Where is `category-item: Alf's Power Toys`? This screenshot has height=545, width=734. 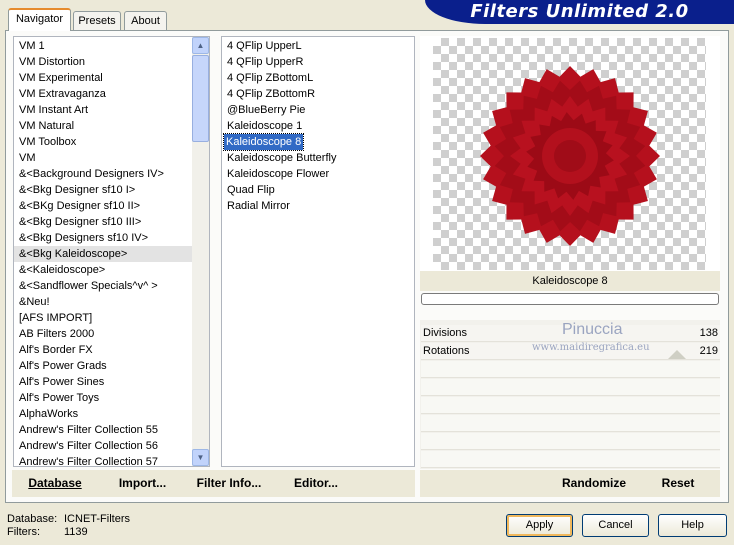 category-item: Alf's Power Toys is located at coordinates (104, 398).